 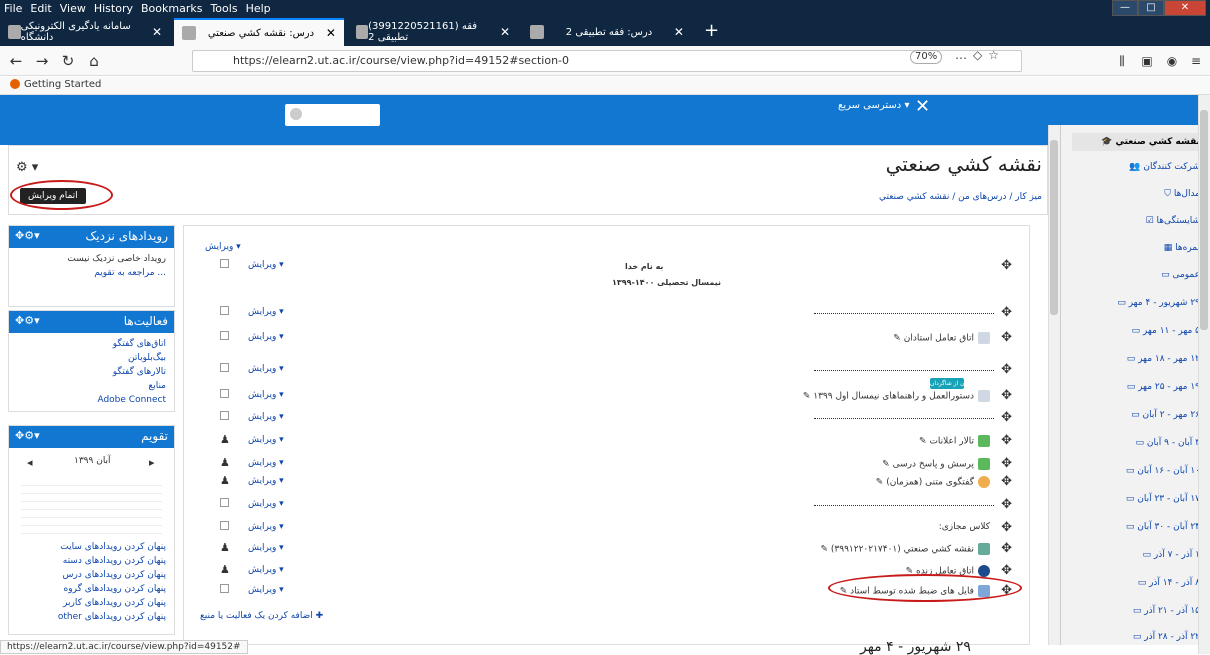 What do you see at coordinates (1166, 611) in the screenshot?
I see `drawer-item-week12: ۱۵ آذر - ۲۱ آذر ▭` at bounding box center [1166, 611].